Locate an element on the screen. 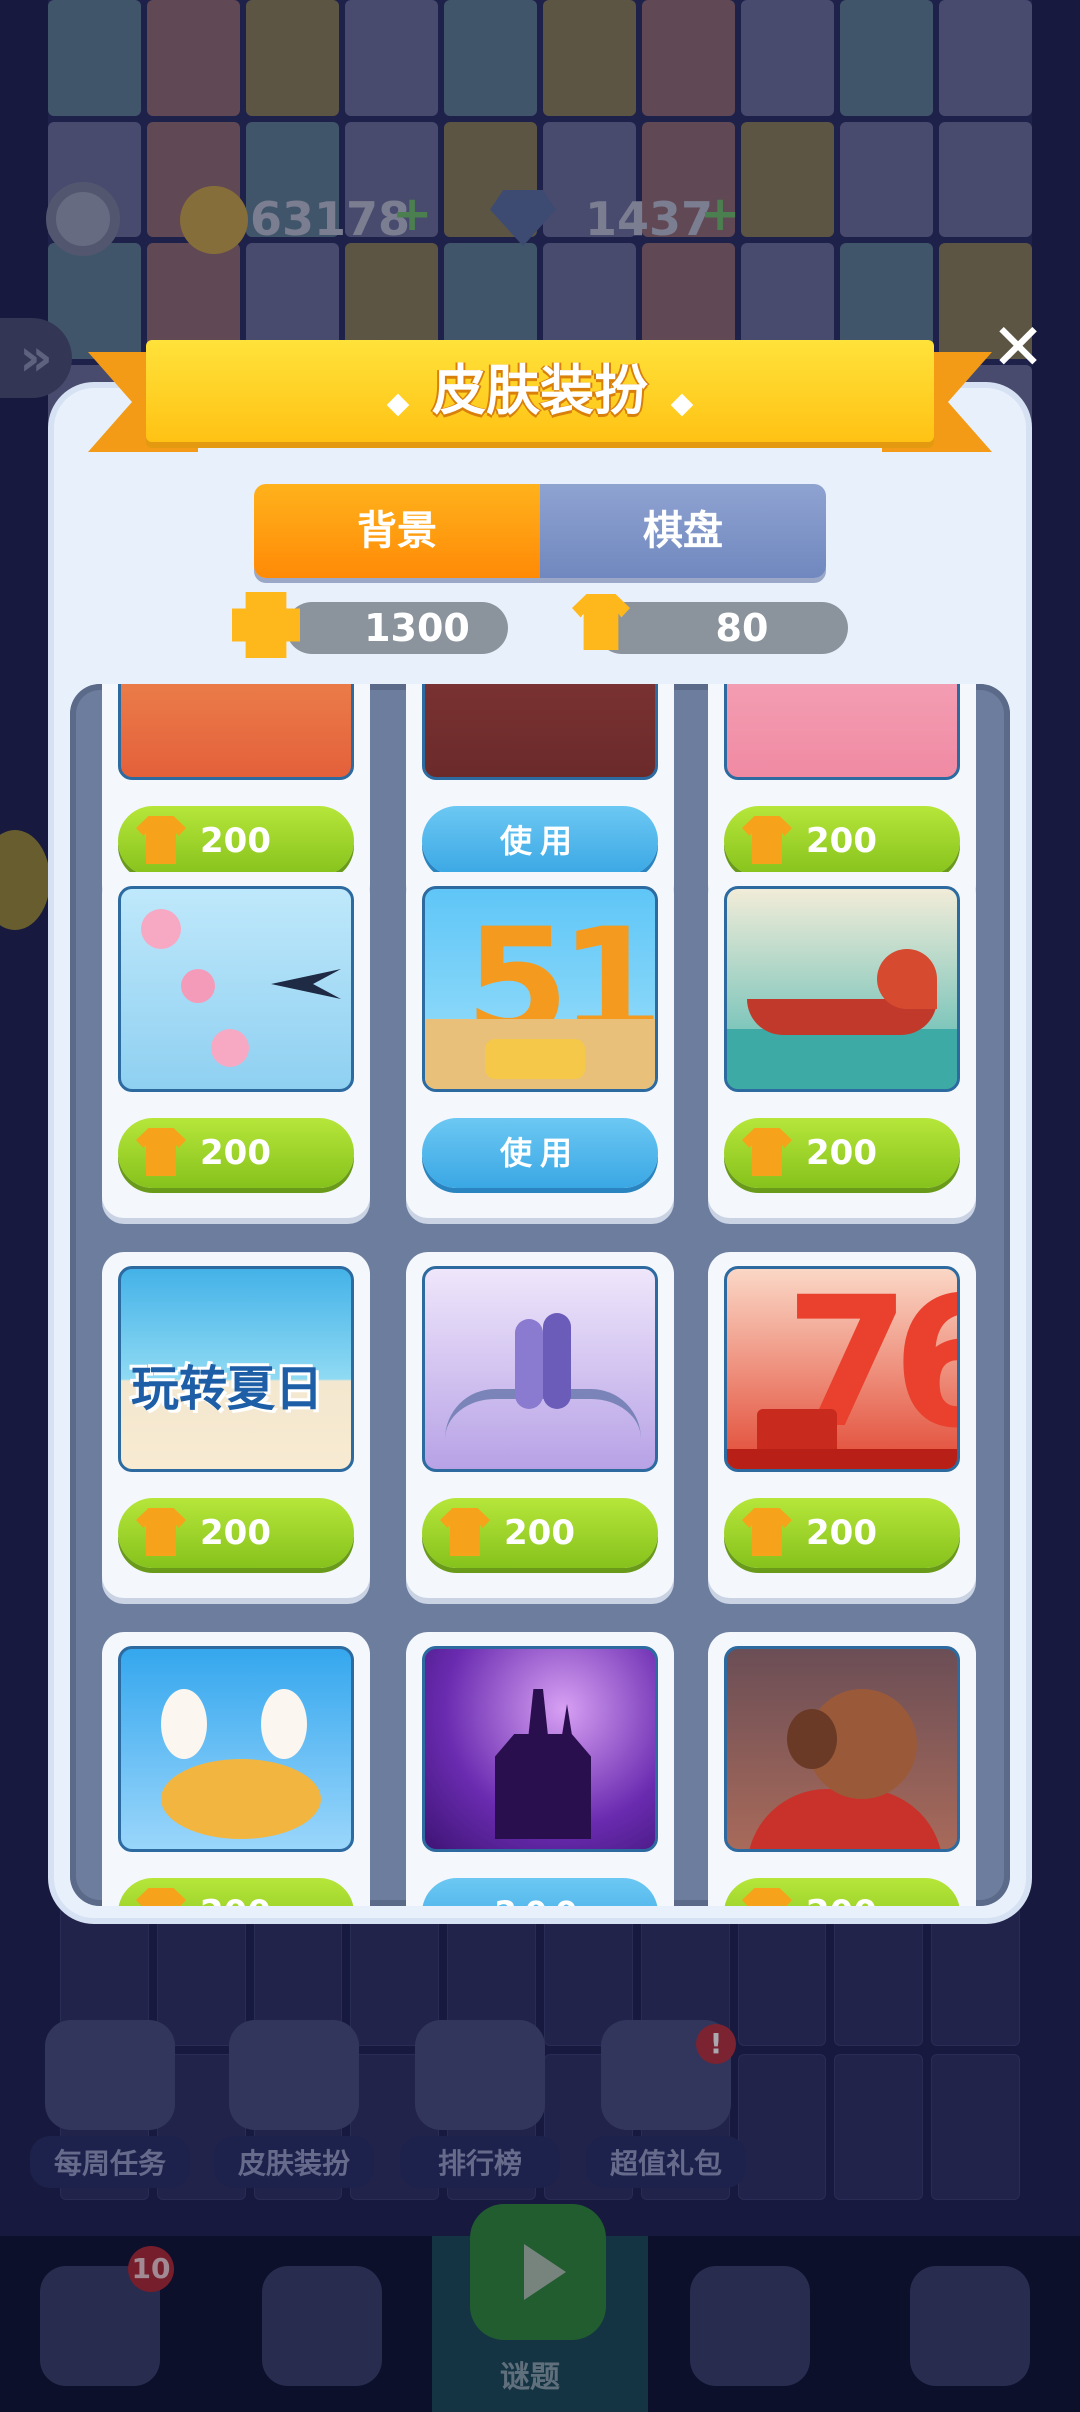  tab-board: 棋盘 is located at coordinates (683, 531).